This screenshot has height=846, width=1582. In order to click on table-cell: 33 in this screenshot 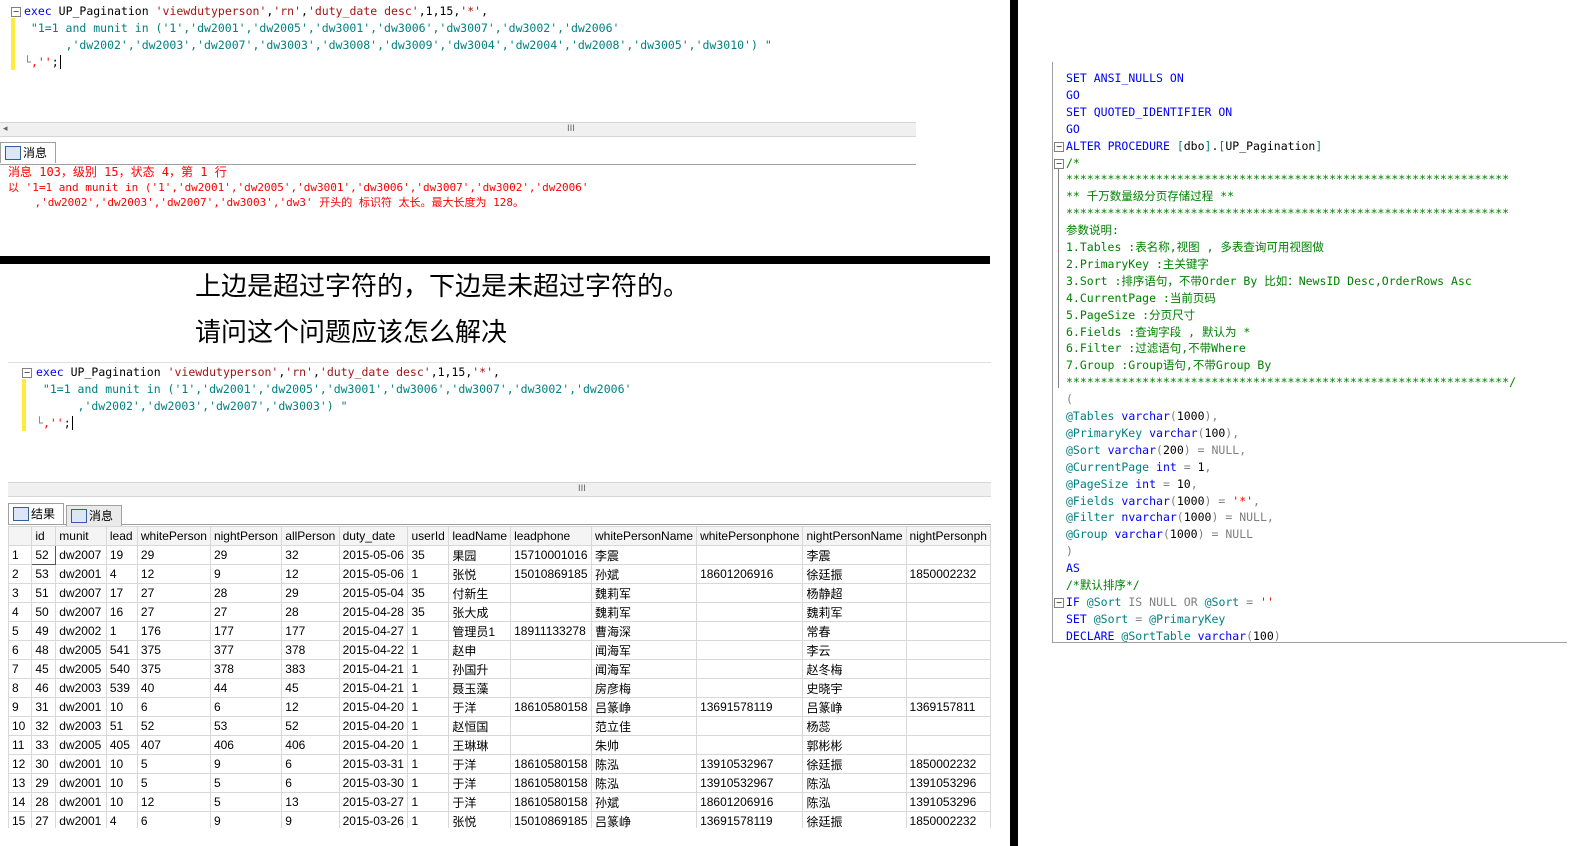, I will do `click(44, 745)`.